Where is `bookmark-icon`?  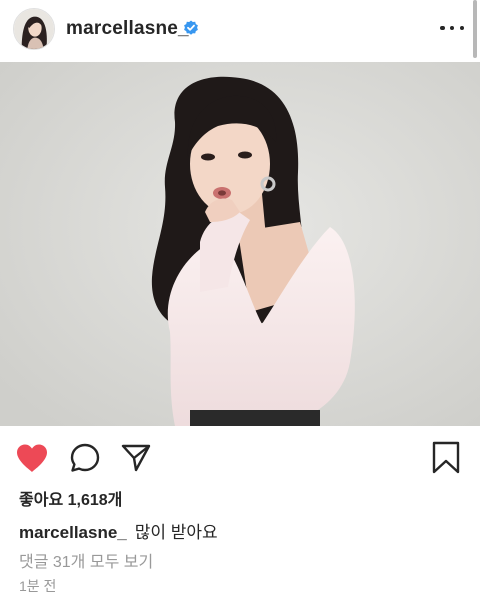 bookmark-icon is located at coordinates (446, 458).